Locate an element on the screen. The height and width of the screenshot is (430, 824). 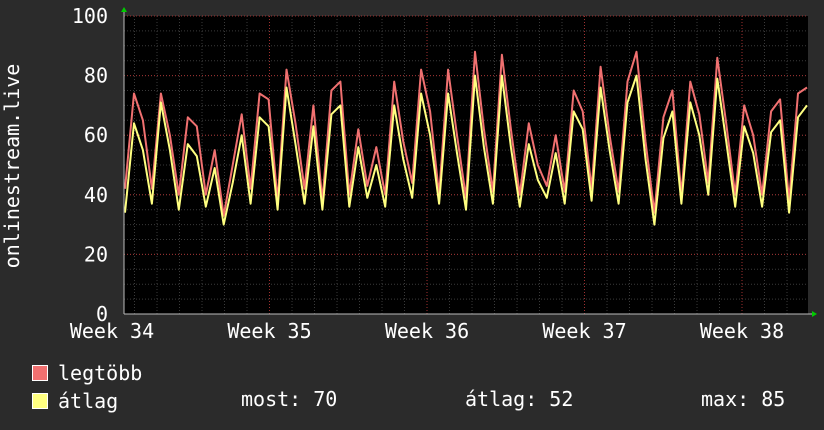
stat-avg: átlag: 52 is located at coordinates (519, 399).